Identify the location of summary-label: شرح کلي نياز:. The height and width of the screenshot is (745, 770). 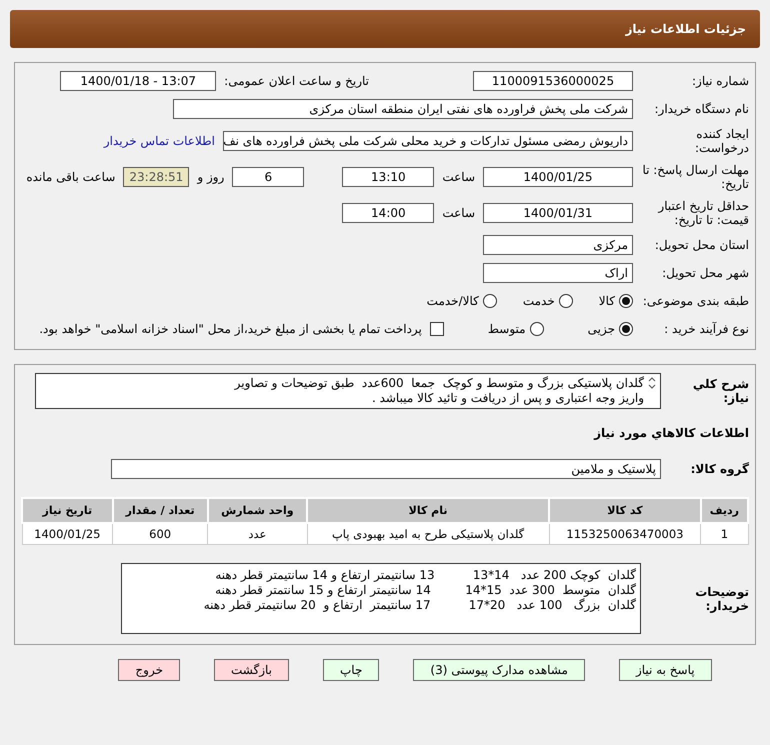
(720, 391).